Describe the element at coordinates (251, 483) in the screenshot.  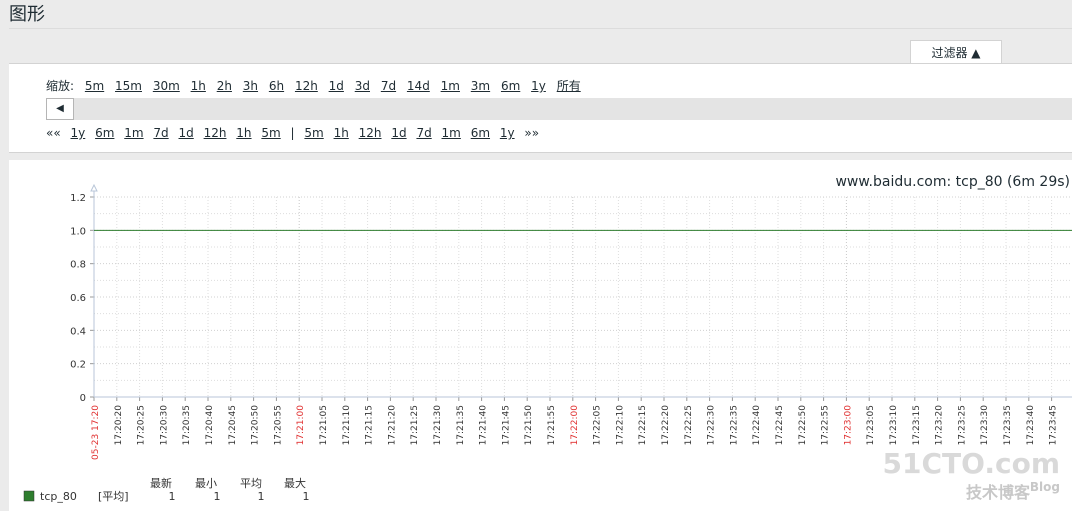
I see `legend-header: 平均` at that location.